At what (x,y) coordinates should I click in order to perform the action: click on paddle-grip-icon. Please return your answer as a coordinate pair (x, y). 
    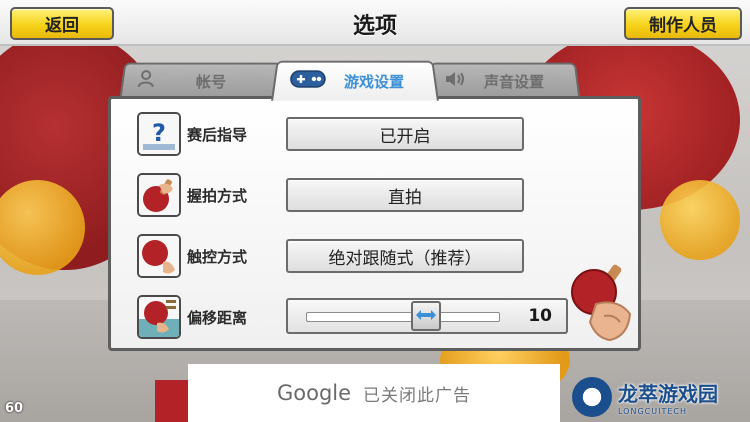
    Looking at the image, I should click on (159, 195).